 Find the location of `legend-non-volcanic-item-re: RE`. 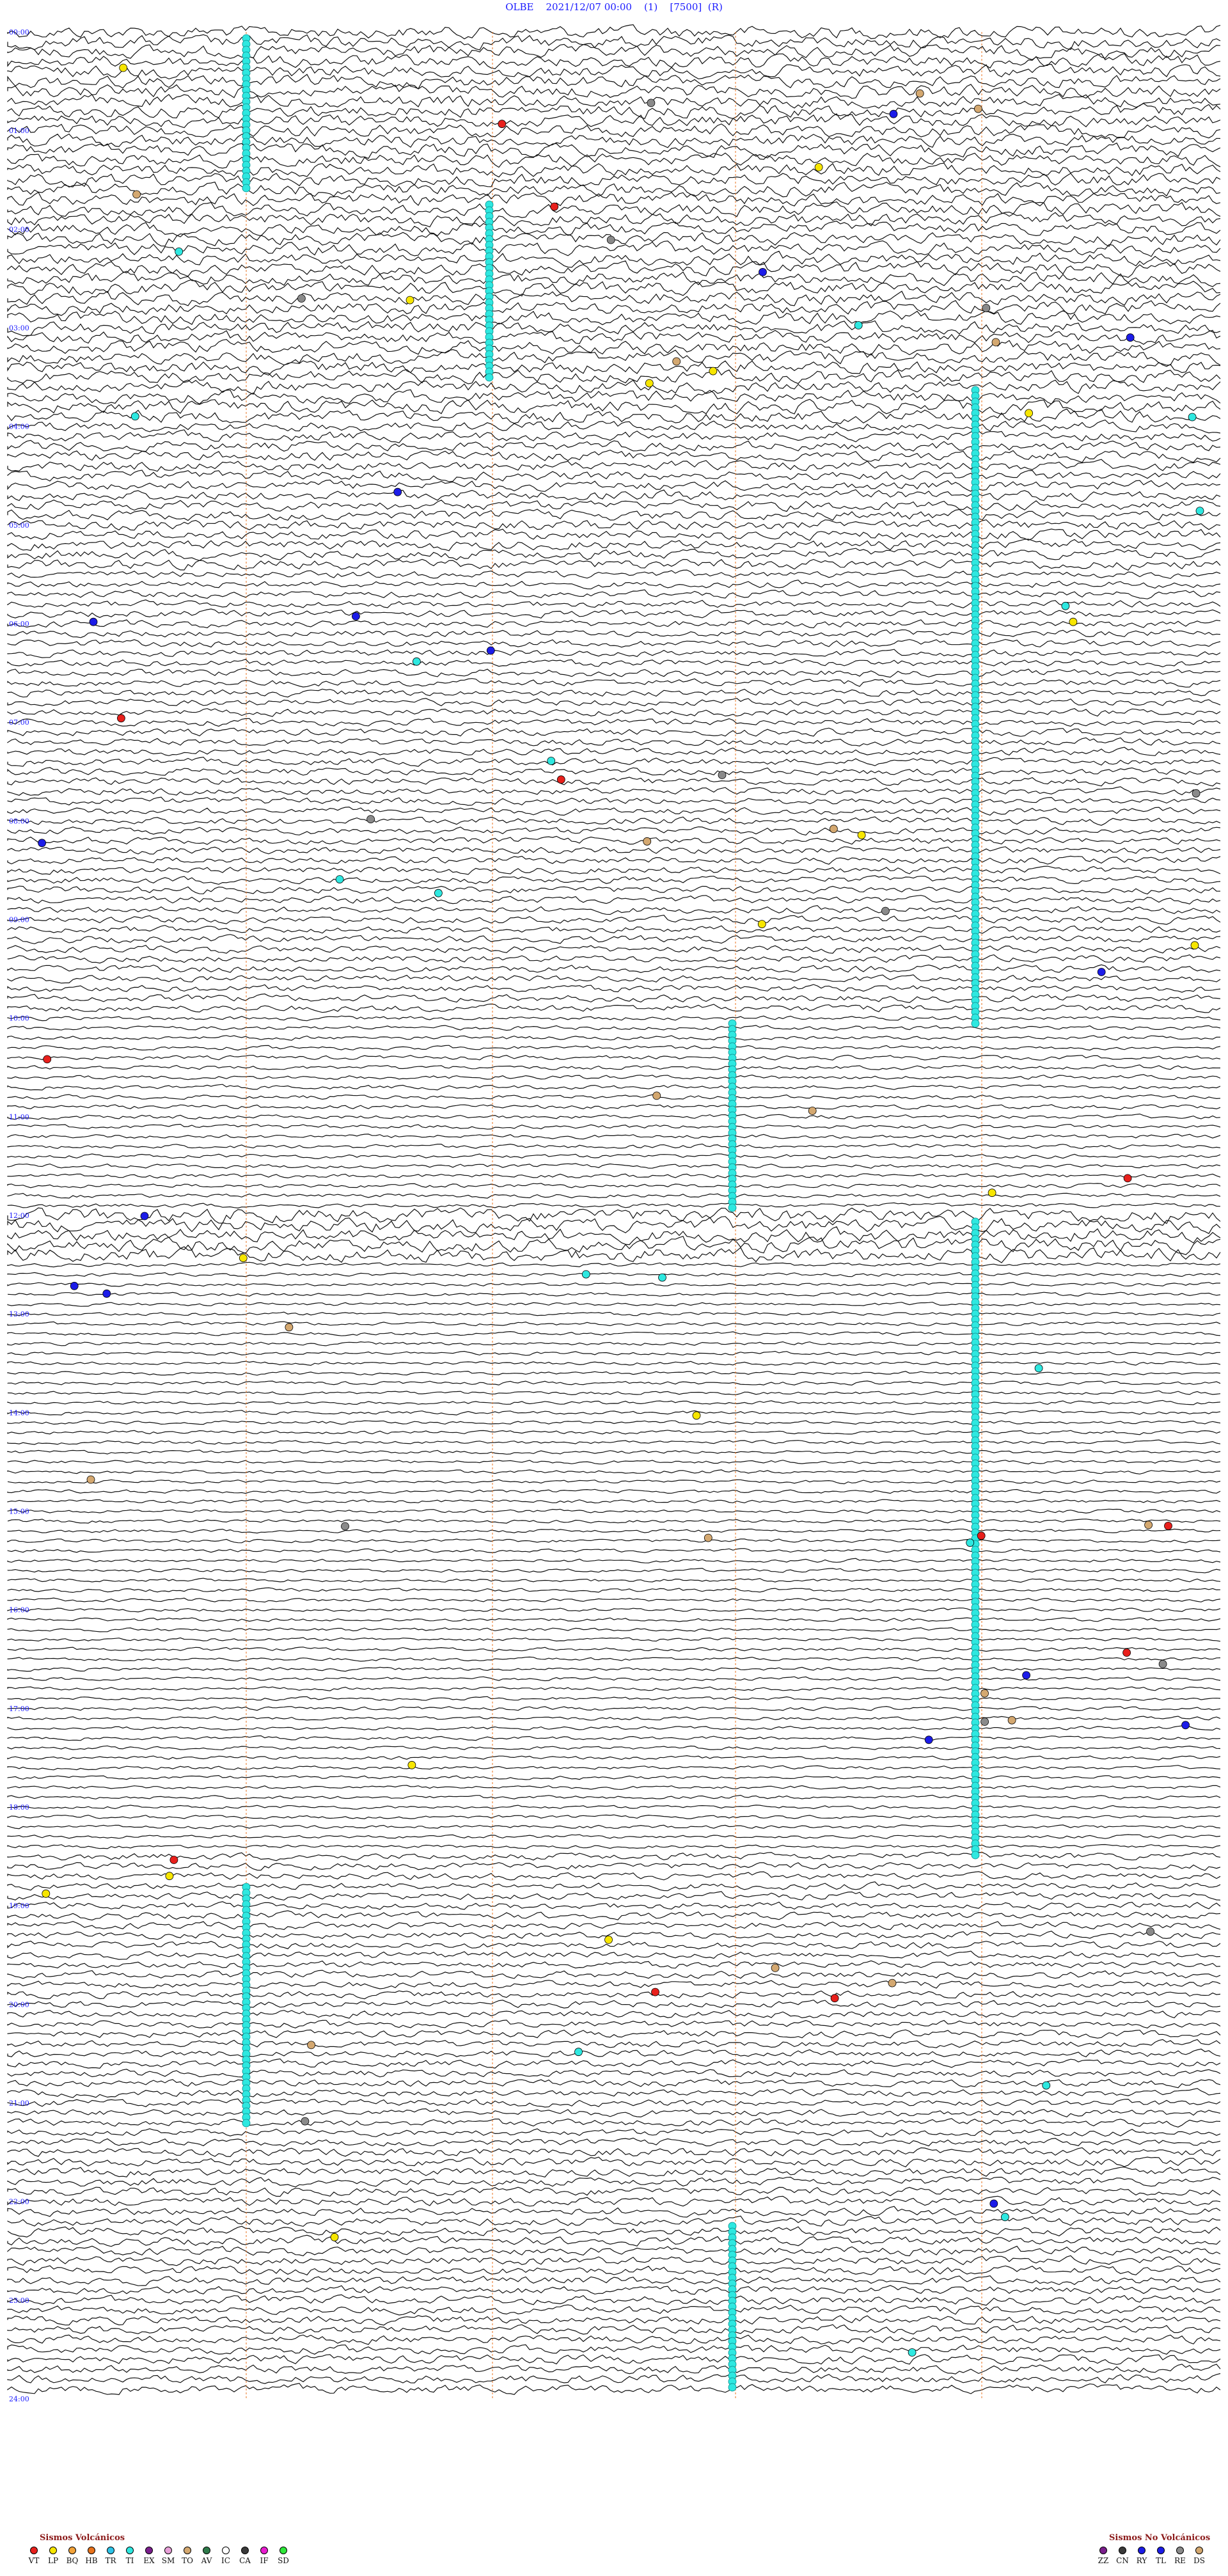

legend-non-volcanic-item-re: RE is located at coordinates (1180, 2556).